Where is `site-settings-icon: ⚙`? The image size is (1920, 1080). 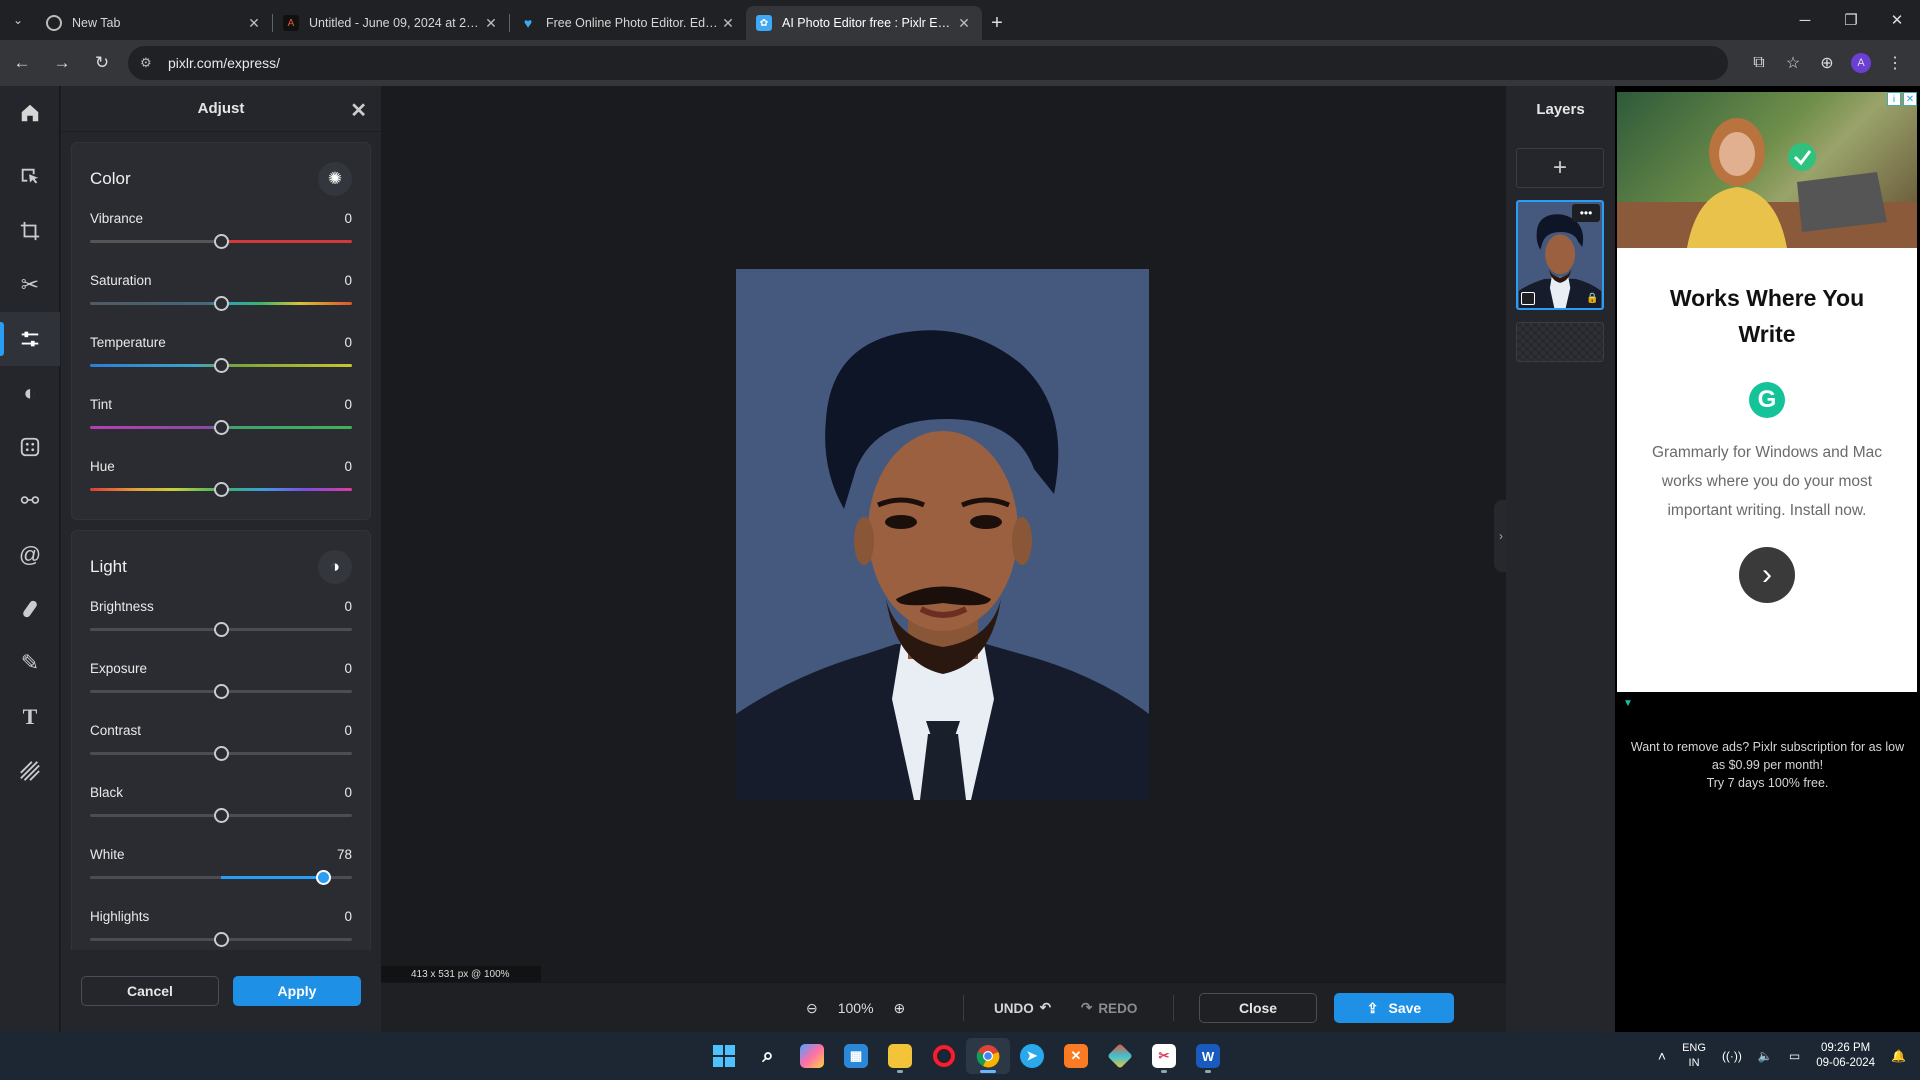
site-settings-icon: ⚙ is located at coordinates (149, 63).